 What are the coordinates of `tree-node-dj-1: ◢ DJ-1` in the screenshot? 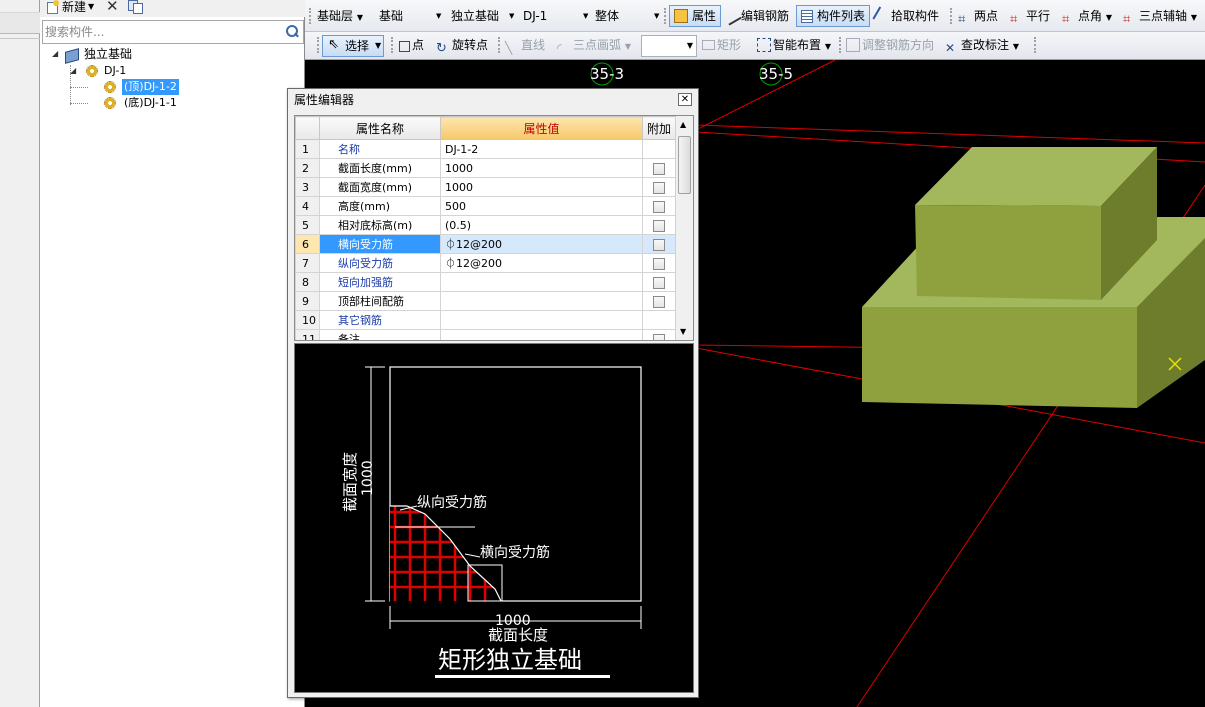 It's located at (170, 71).